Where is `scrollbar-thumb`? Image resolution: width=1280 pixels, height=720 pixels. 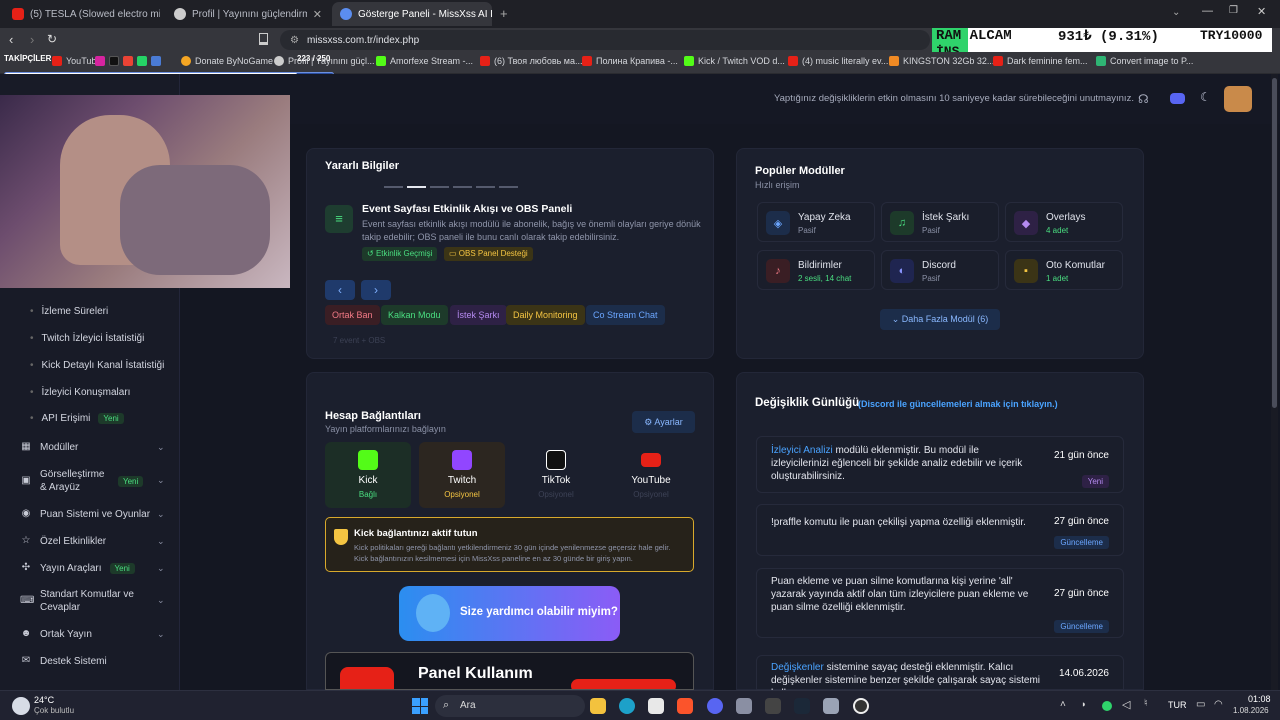 scrollbar-thumb is located at coordinates (1274, 243).